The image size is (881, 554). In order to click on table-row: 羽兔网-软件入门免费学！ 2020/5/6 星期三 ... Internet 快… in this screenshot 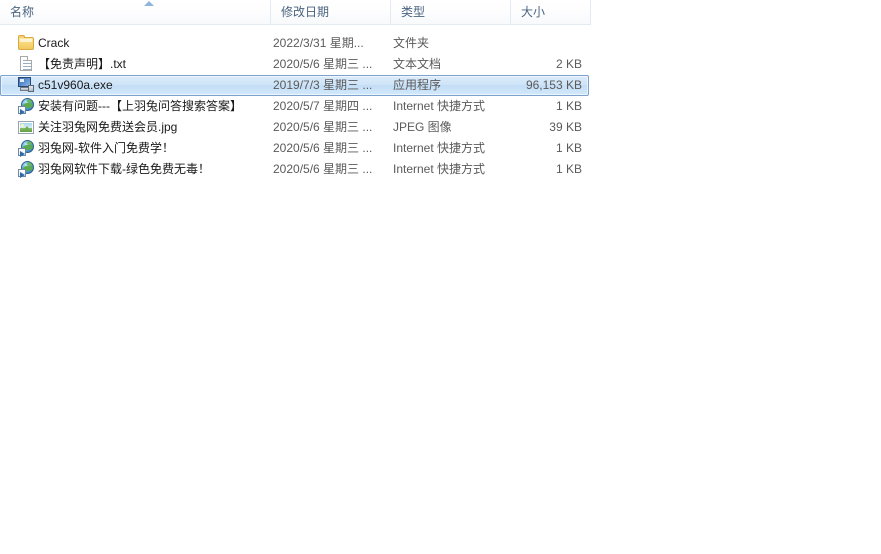, I will do `click(440, 148)`.